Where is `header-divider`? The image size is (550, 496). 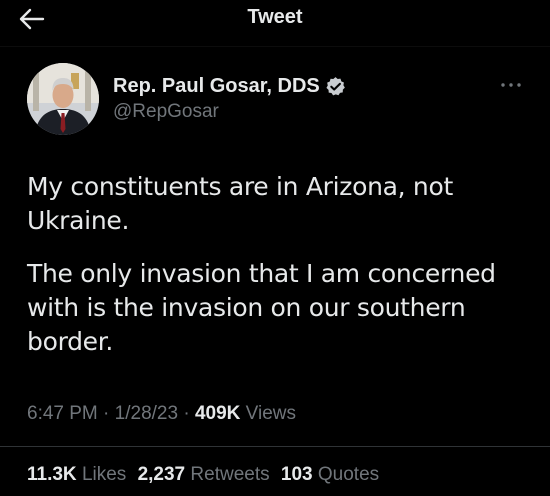
header-divider is located at coordinates (275, 46).